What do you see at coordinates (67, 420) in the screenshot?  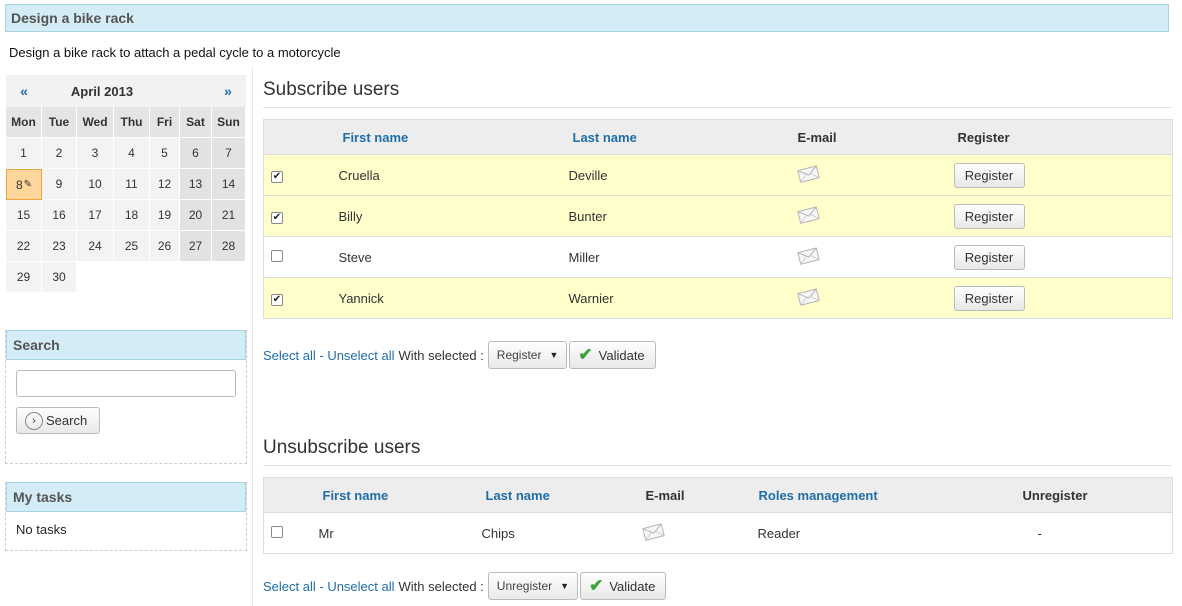 I see `search-button-label: Search` at bounding box center [67, 420].